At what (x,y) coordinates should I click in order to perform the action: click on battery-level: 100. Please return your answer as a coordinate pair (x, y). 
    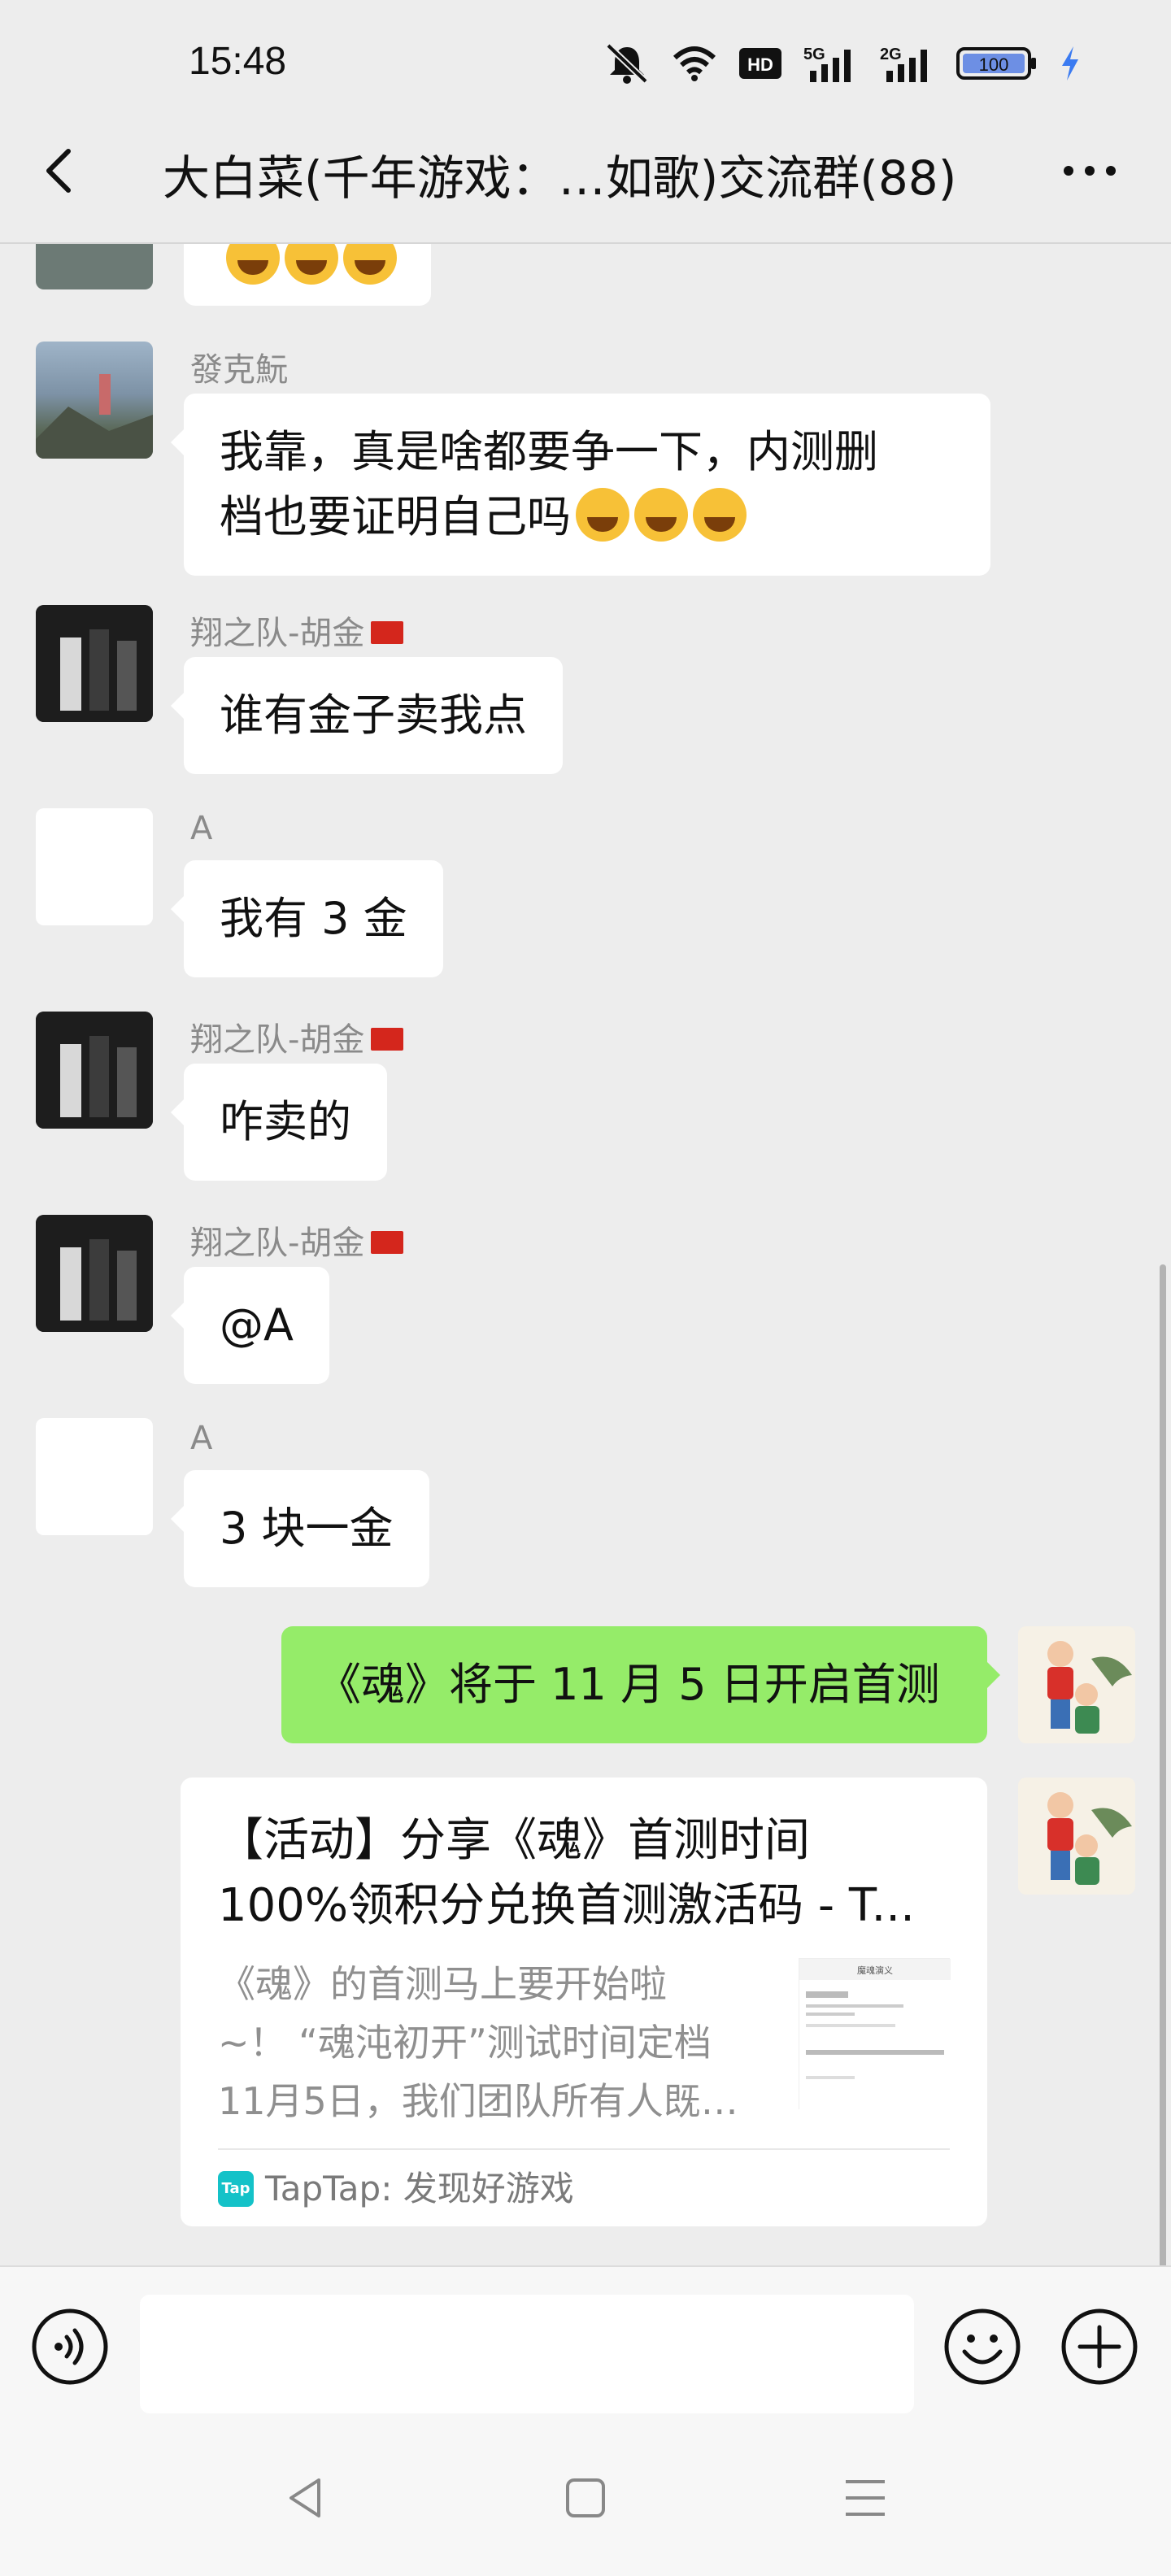
    Looking at the image, I should click on (994, 64).